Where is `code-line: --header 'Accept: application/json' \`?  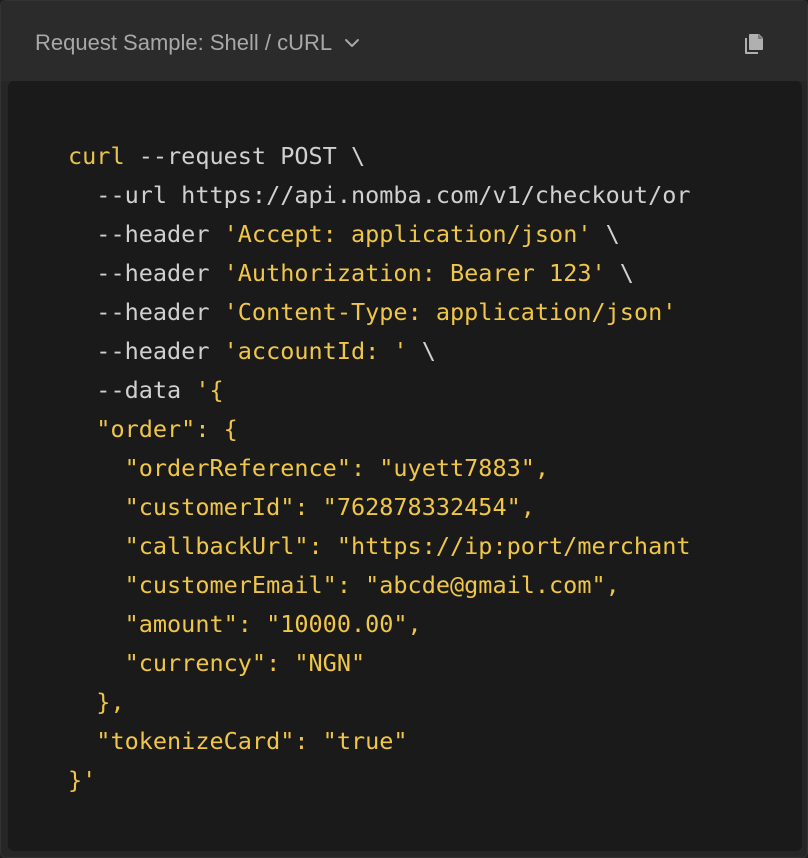
code-line: --header 'Accept: application/json' \ is located at coordinates (379, 234).